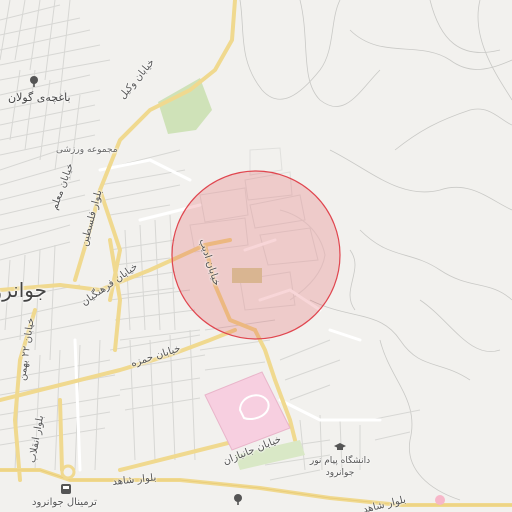 The image size is (512, 512). Describe the element at coordinates (66, 489) in the screenshot. I see `bus-icon` at that location.